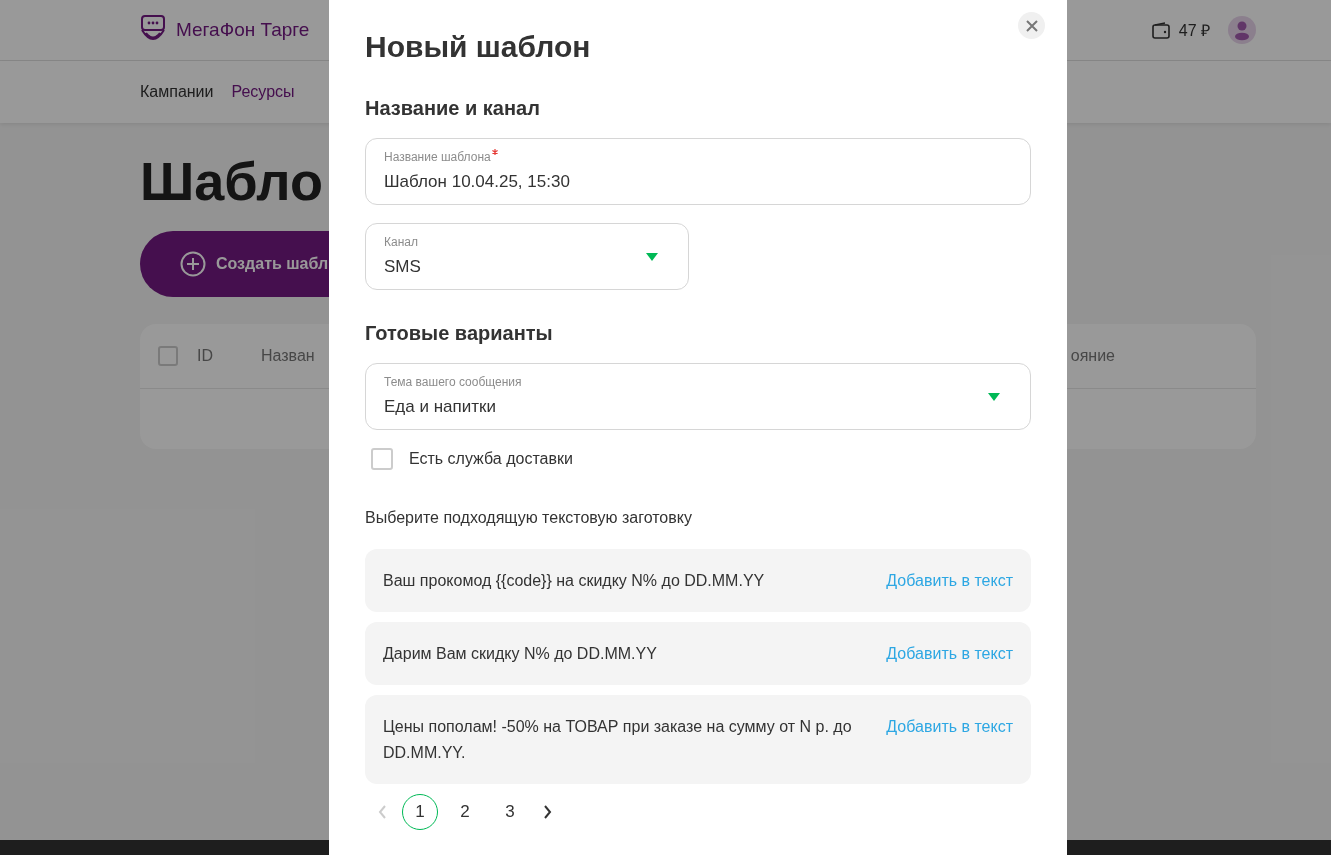 The width and height of the screenshot is (1331, 855). I want to click on column-header: ID, so click(205, 356).